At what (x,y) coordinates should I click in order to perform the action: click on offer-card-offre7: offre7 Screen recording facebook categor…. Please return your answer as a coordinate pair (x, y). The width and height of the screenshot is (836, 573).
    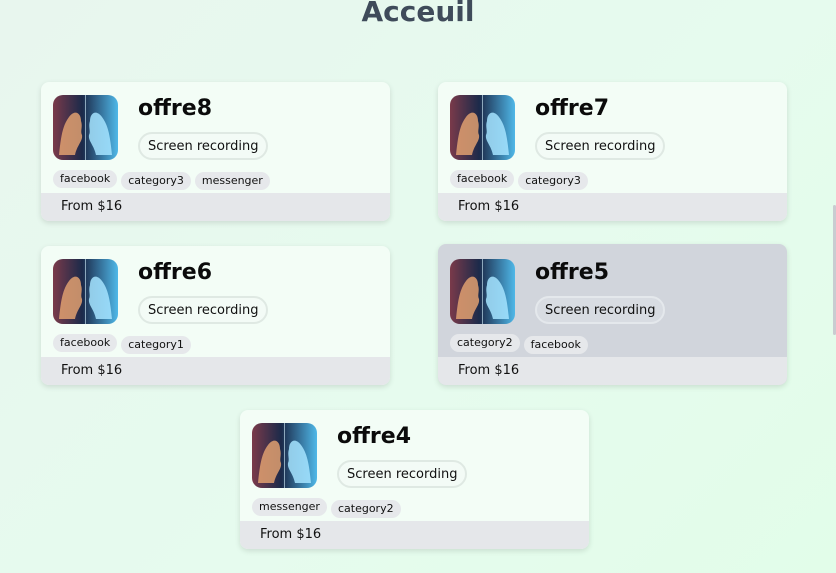
    Looking at the image, I should click on (612, 151).